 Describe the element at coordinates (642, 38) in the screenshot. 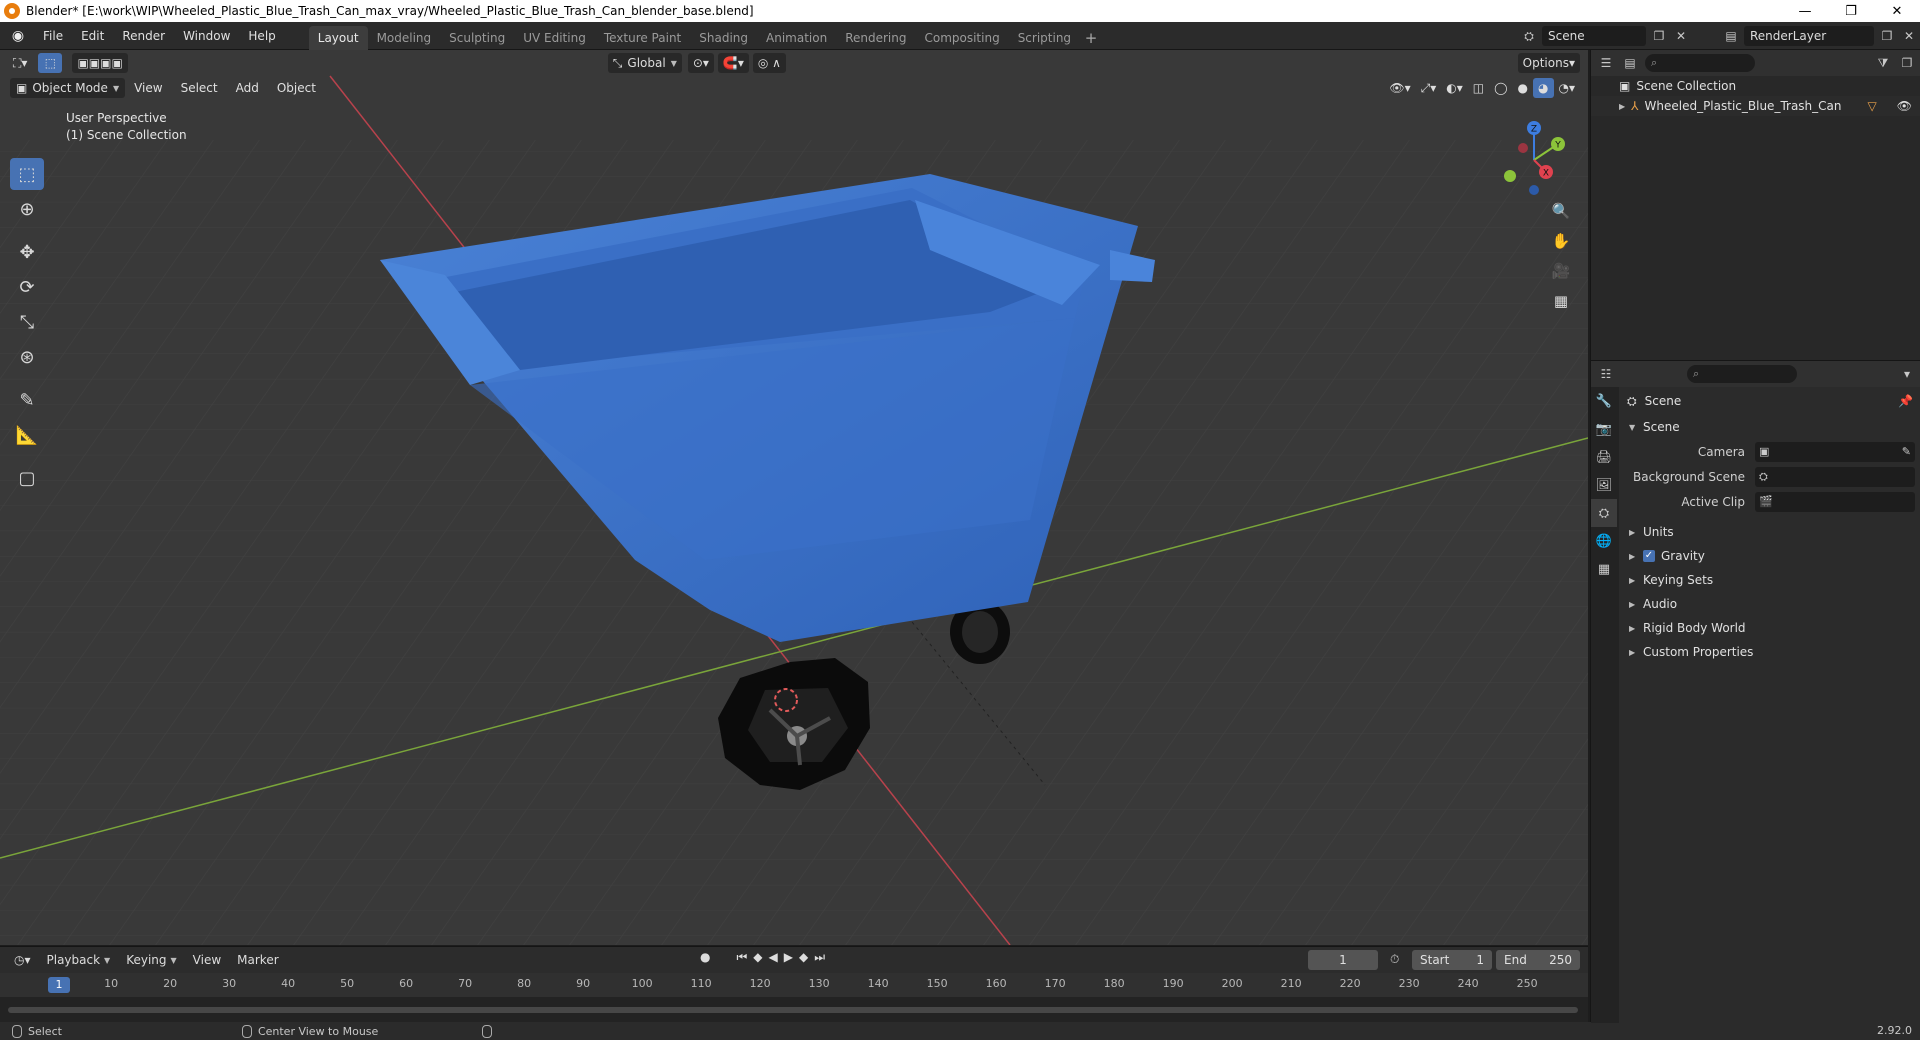

I see `tab-texture-paint: Texture Paint` at that location.